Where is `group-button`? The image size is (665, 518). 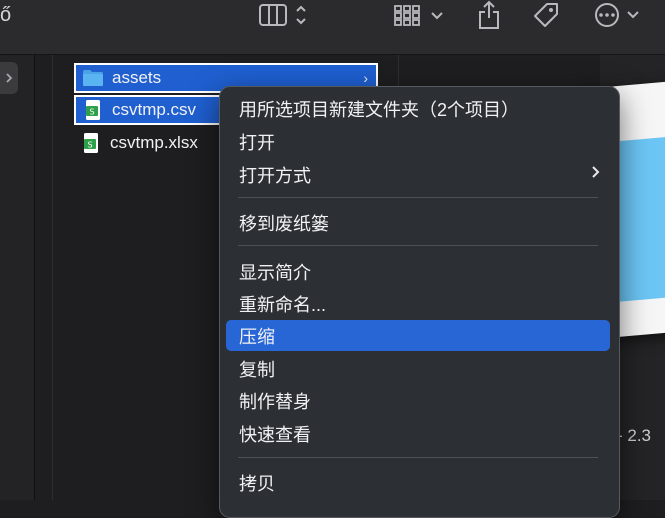 group-button is located at coordinates (419, 15).